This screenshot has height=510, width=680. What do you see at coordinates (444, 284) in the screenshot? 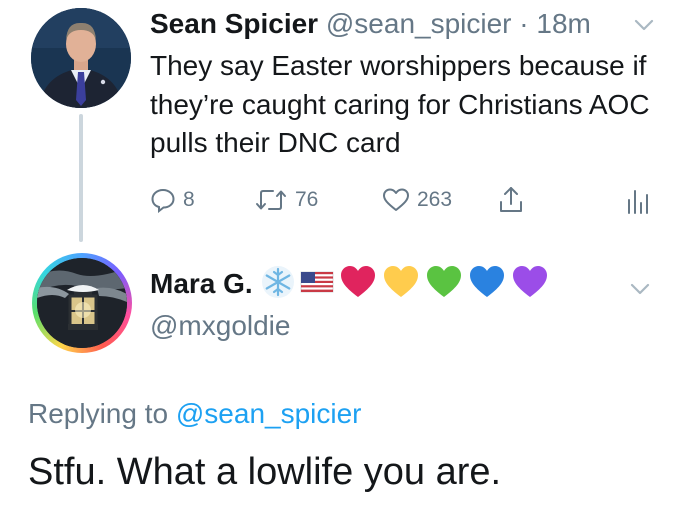
I see `green-heart-icon` at bounding box center [444, 284].